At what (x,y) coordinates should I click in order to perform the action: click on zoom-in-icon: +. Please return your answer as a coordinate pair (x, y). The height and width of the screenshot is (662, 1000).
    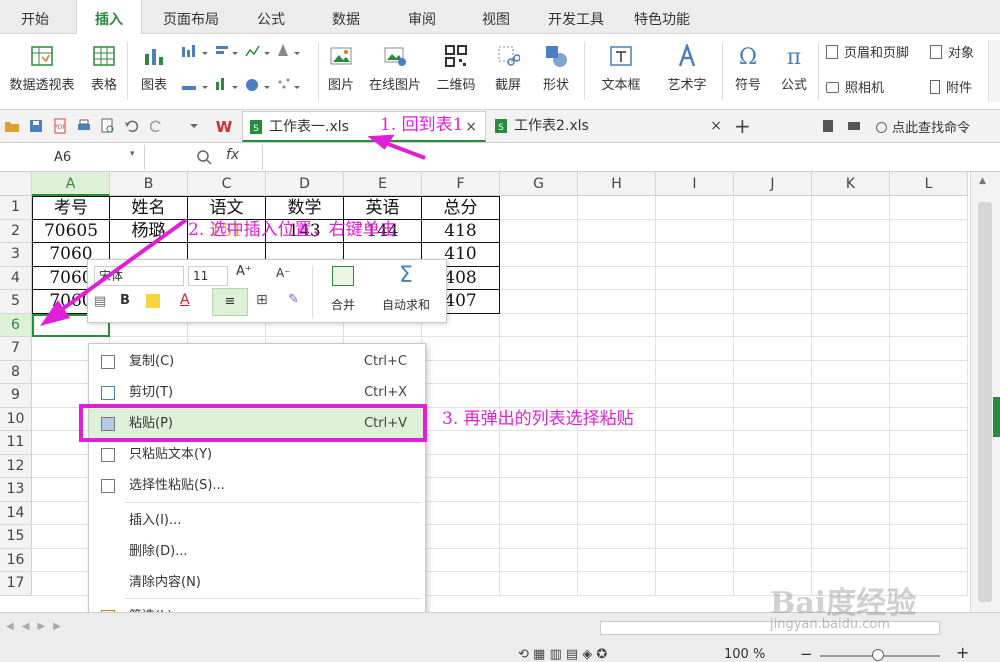
    Looking at the image, I should click on (962, 652).